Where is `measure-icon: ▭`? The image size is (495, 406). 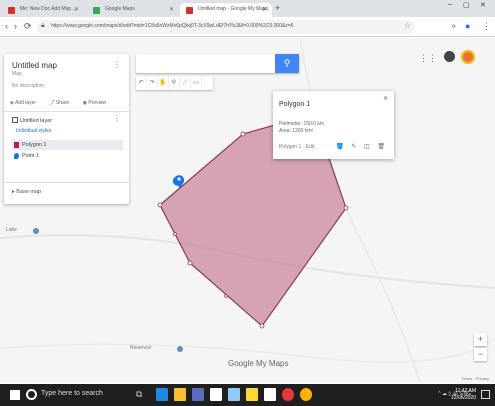
measure-icon: ▭ is located at coordinates (196, 83).